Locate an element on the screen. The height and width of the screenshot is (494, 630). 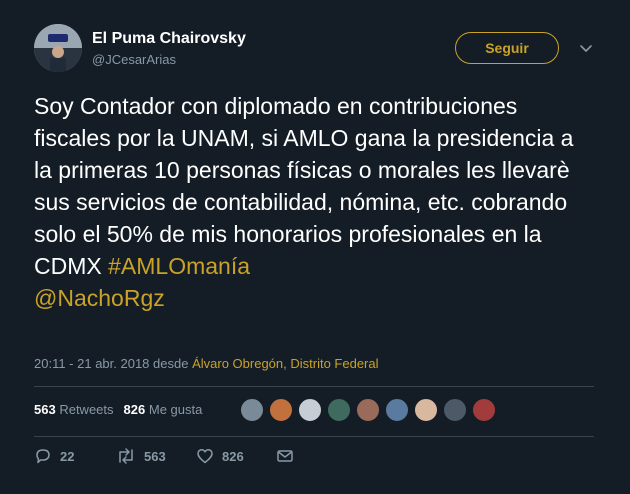
retweets-stat: 563 Retweets is located at coordinates (74, 409).